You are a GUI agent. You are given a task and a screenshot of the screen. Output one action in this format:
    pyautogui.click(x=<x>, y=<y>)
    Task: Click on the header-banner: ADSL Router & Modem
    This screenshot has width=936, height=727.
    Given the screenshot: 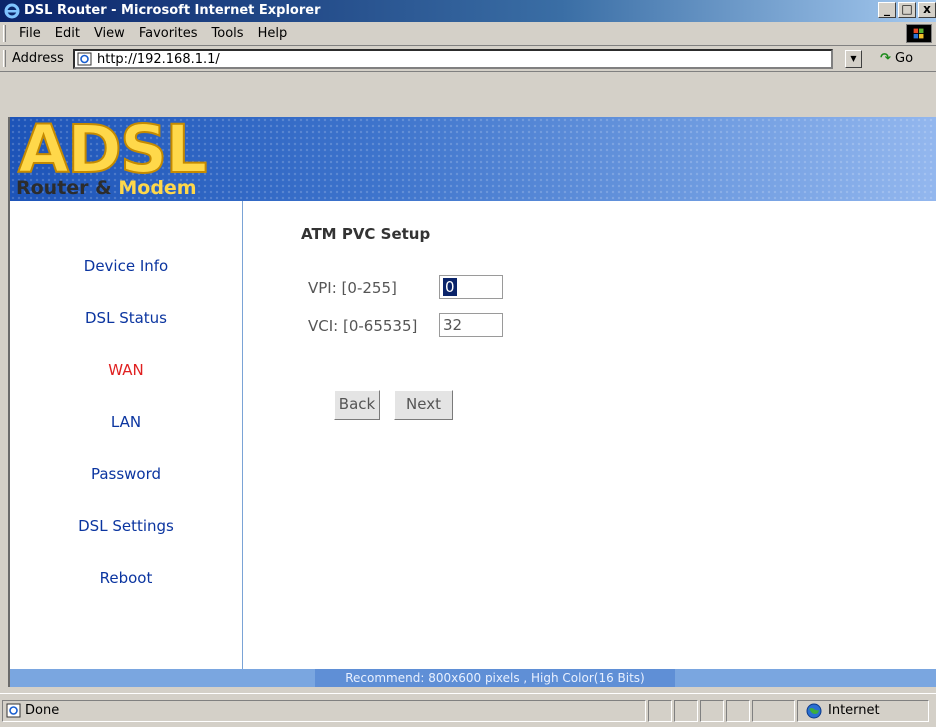 What is the action you would take?
    pyautogui.click(x=473, y=159)
    